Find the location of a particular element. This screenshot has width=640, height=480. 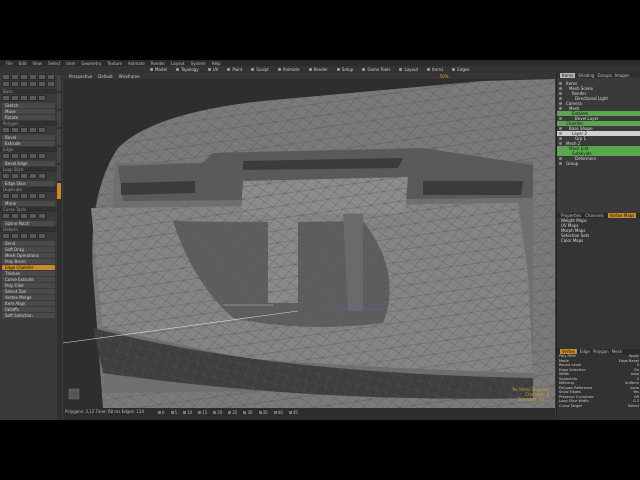

viewport-tab-wire: Wireframe is located at coordinates (129, 76).